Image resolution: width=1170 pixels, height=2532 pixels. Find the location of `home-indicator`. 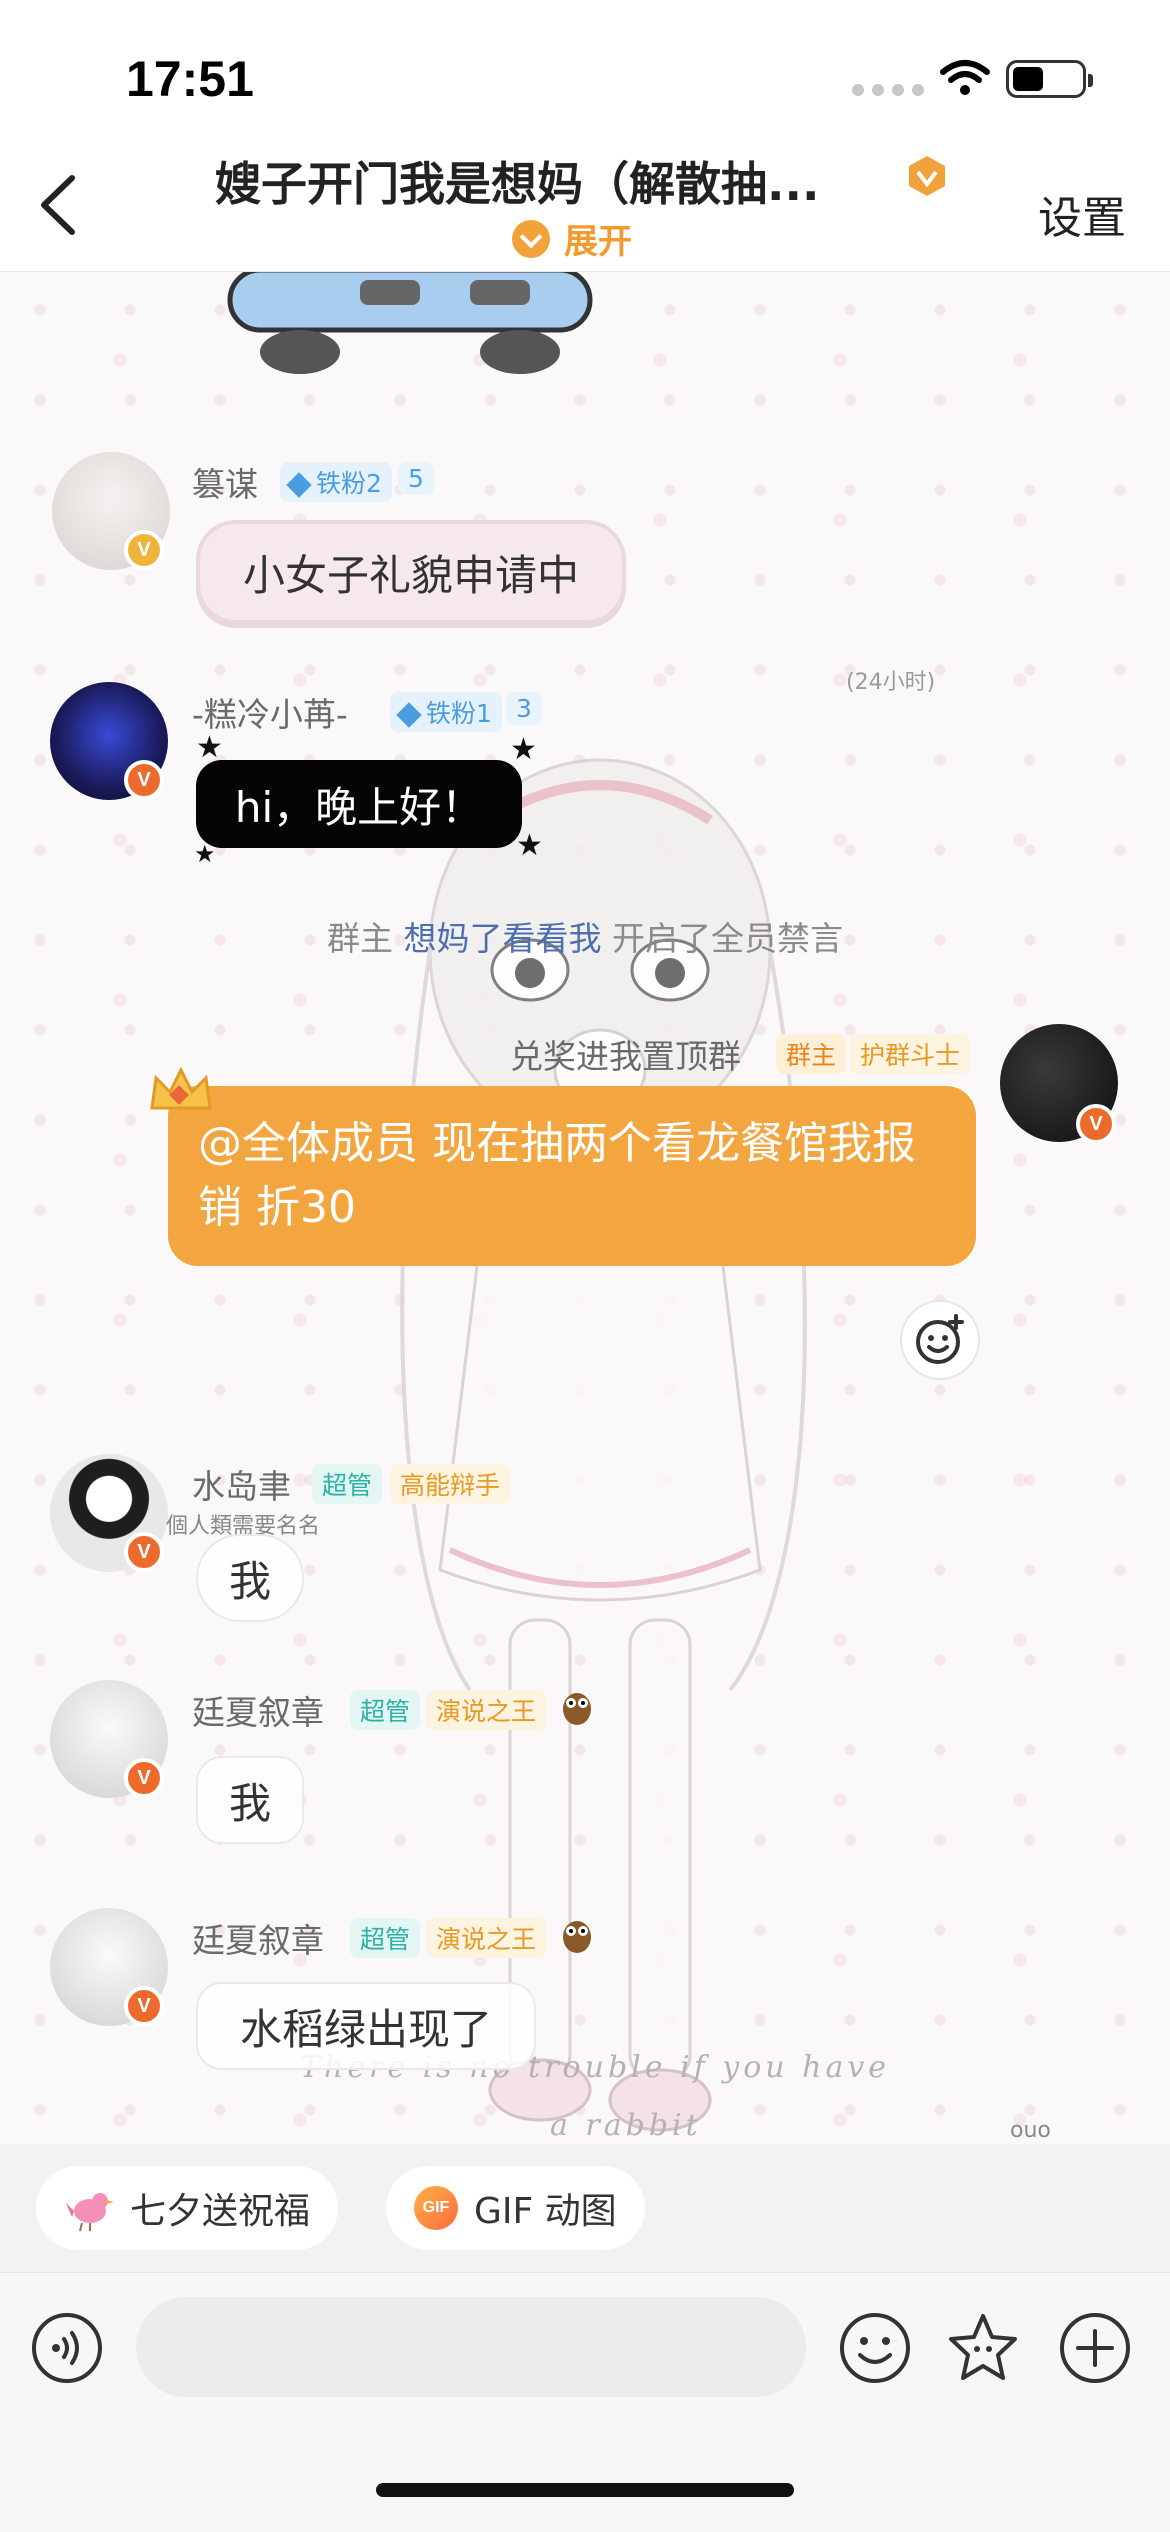

home-indicator is located at coordinates (585, 2490).